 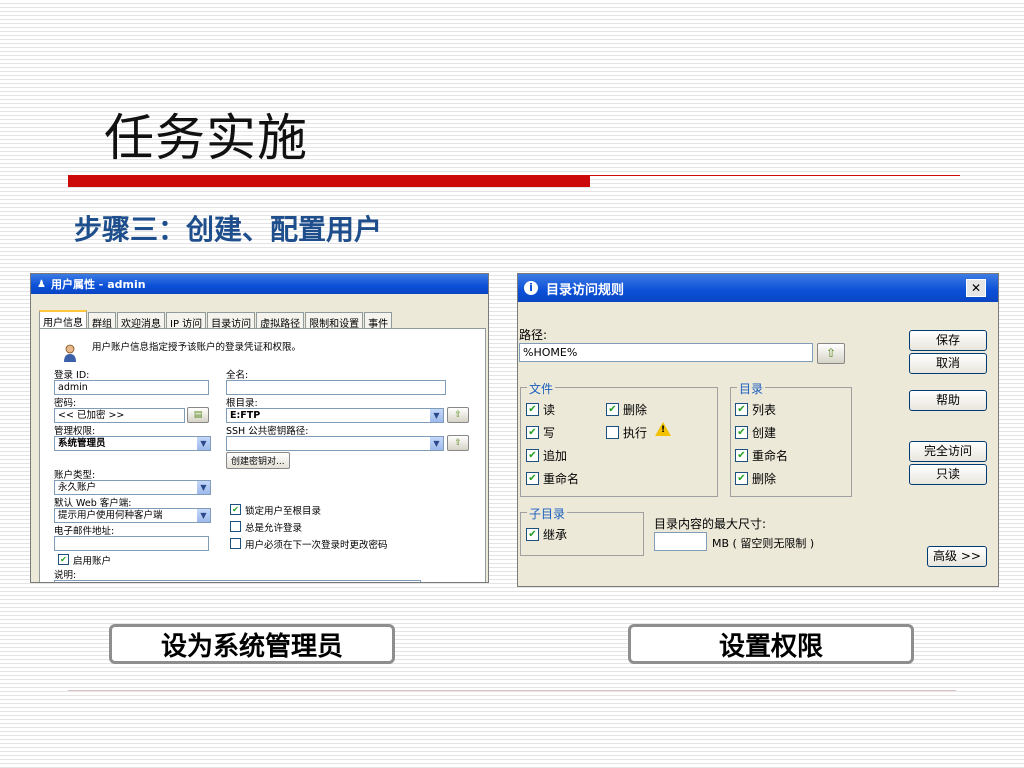 What do you see at coordinates (680, 541) in the screenshot?
I see `max-size-field` at bounding box center [680, 541].